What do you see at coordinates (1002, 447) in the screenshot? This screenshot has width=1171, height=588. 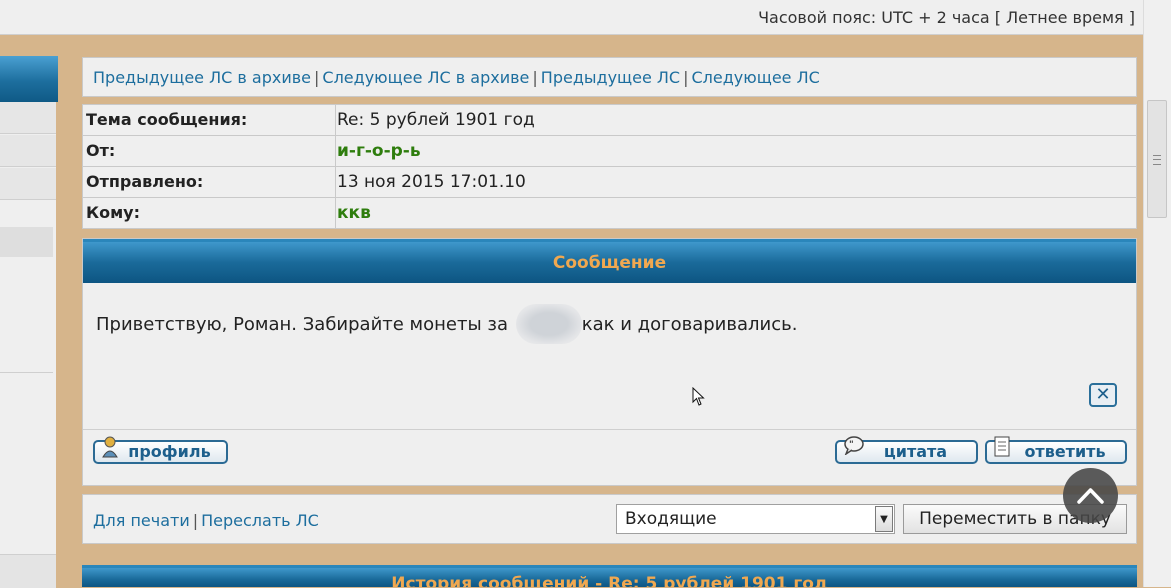 I see `reply-icon` at bounding box center [1002, 447].